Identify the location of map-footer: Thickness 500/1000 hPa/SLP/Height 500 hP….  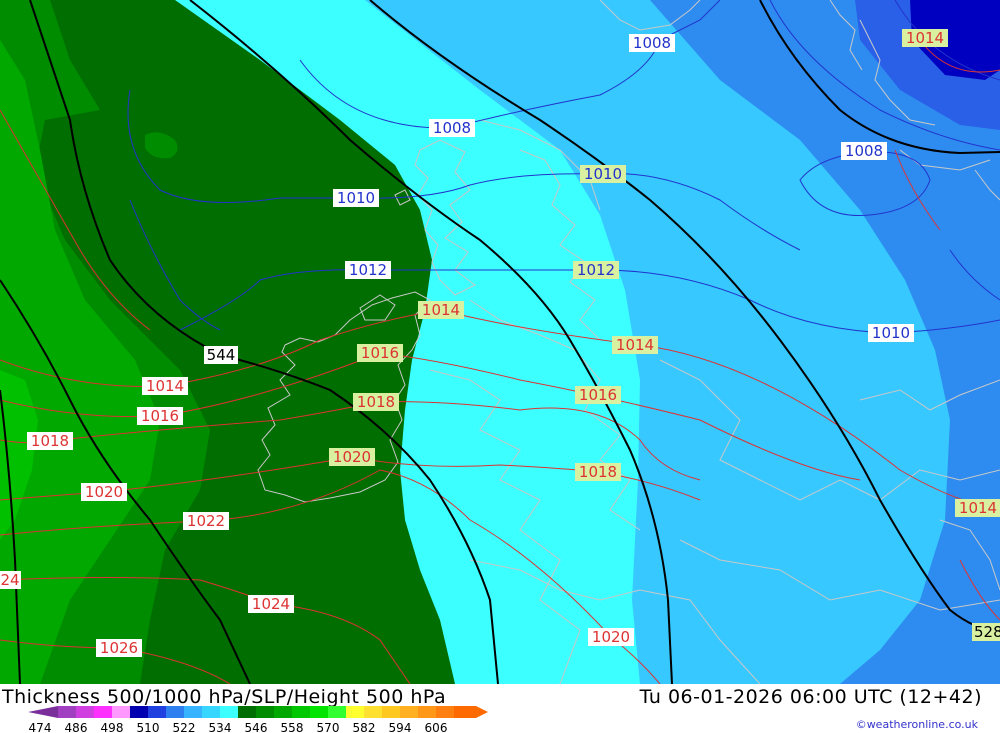
(500, 708).